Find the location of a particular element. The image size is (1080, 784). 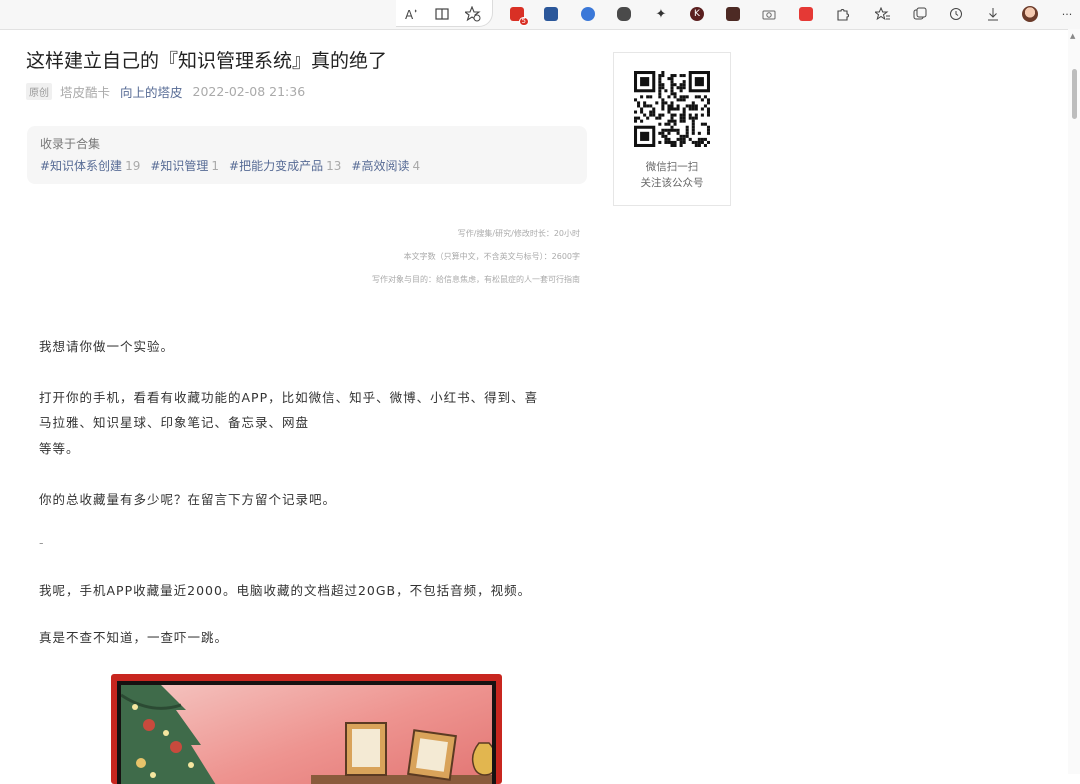

paragraph: 我想请你做一个实验。 is located at coordinates (107, 346).